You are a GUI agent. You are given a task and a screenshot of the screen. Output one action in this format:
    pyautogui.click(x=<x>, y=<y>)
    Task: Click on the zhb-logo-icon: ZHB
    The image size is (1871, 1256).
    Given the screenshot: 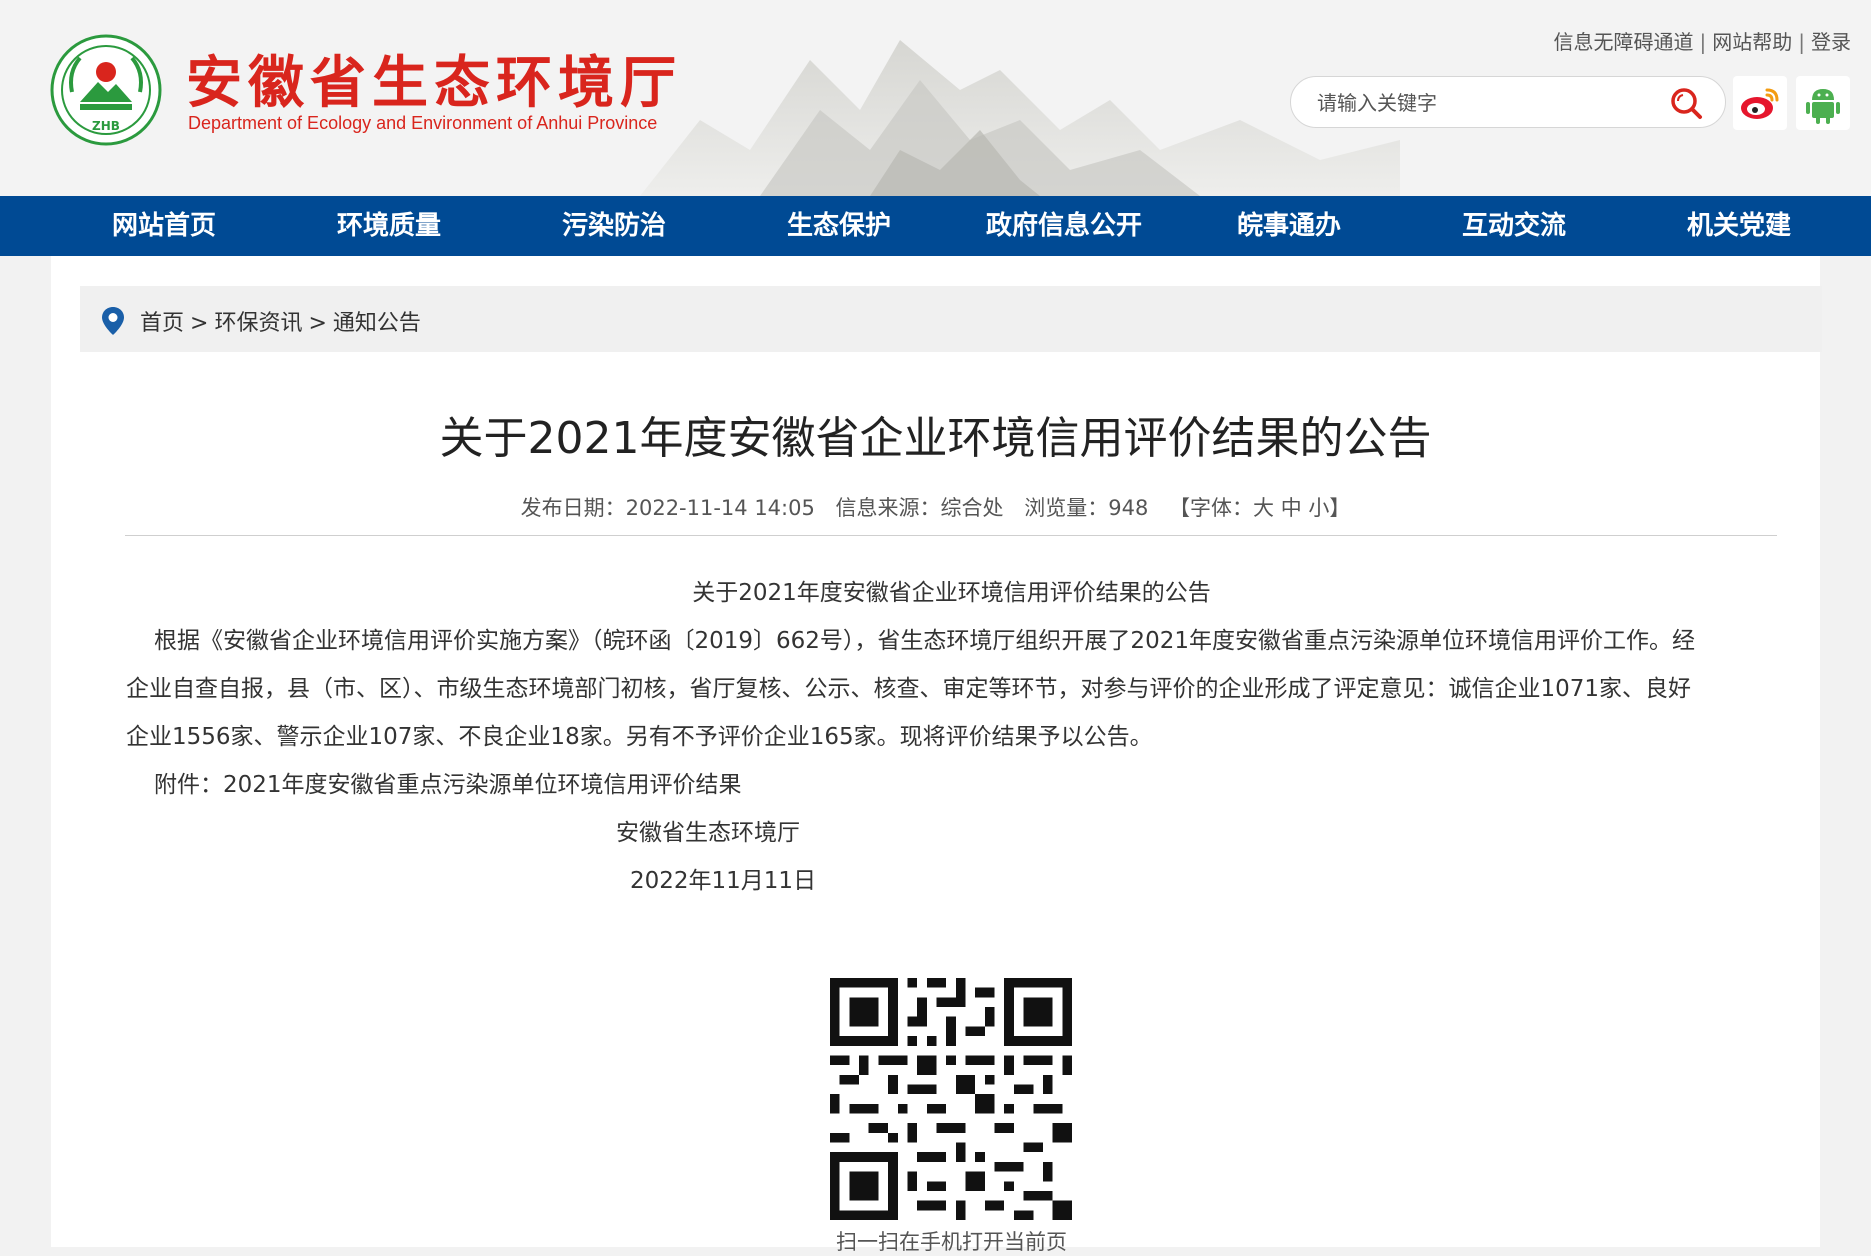 What is the action you would take?
    pyautogui.click(x=106, y=90)
    